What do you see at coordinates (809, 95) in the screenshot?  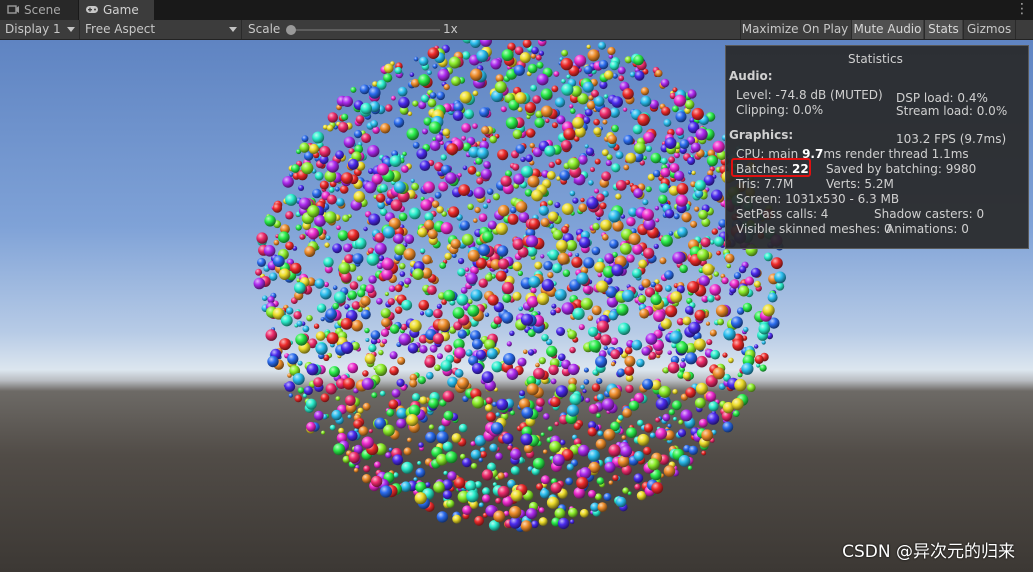 I see `audio-level: Level: -74.8 dB (MUTED)` at bounding box center [809, 95].